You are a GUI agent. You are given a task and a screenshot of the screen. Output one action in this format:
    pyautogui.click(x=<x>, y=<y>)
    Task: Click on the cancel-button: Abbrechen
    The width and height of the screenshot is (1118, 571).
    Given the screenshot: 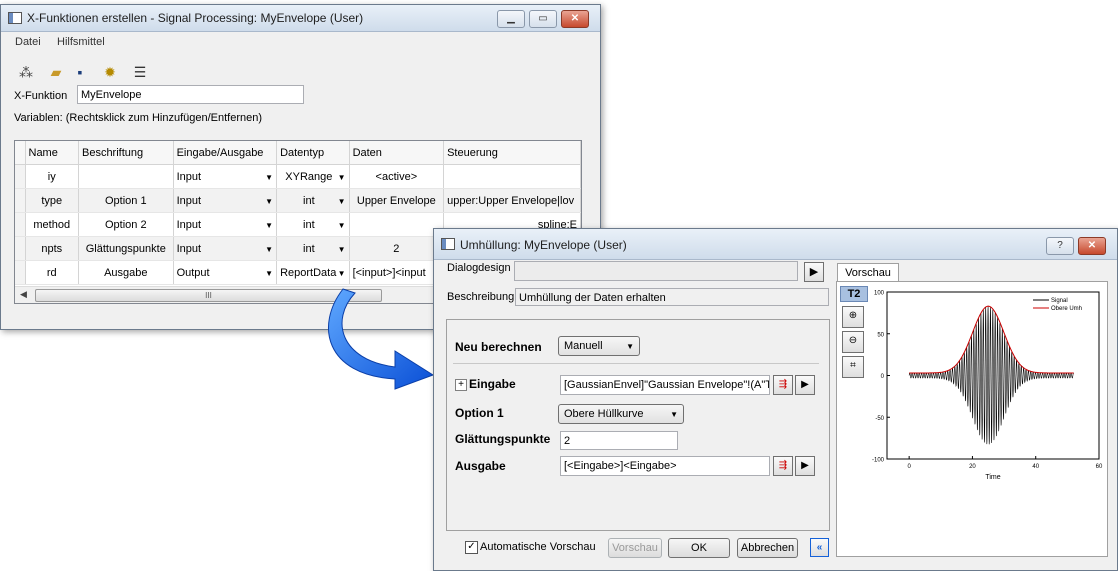 What is the action you would take?
    pyautogui.click(x=767, y=548)
    